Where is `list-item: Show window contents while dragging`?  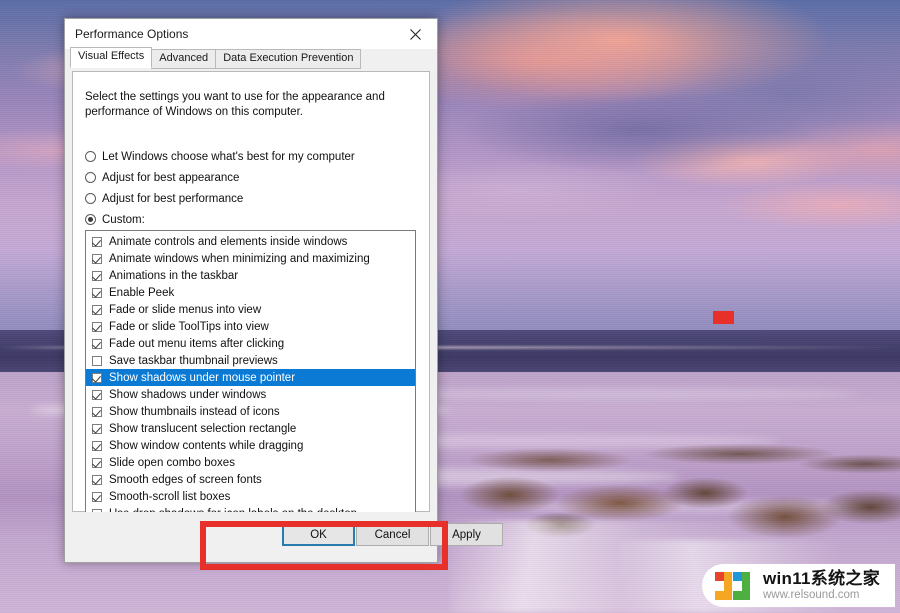 list-item: Show window contents while dragging is located at coordinates (250, 445).